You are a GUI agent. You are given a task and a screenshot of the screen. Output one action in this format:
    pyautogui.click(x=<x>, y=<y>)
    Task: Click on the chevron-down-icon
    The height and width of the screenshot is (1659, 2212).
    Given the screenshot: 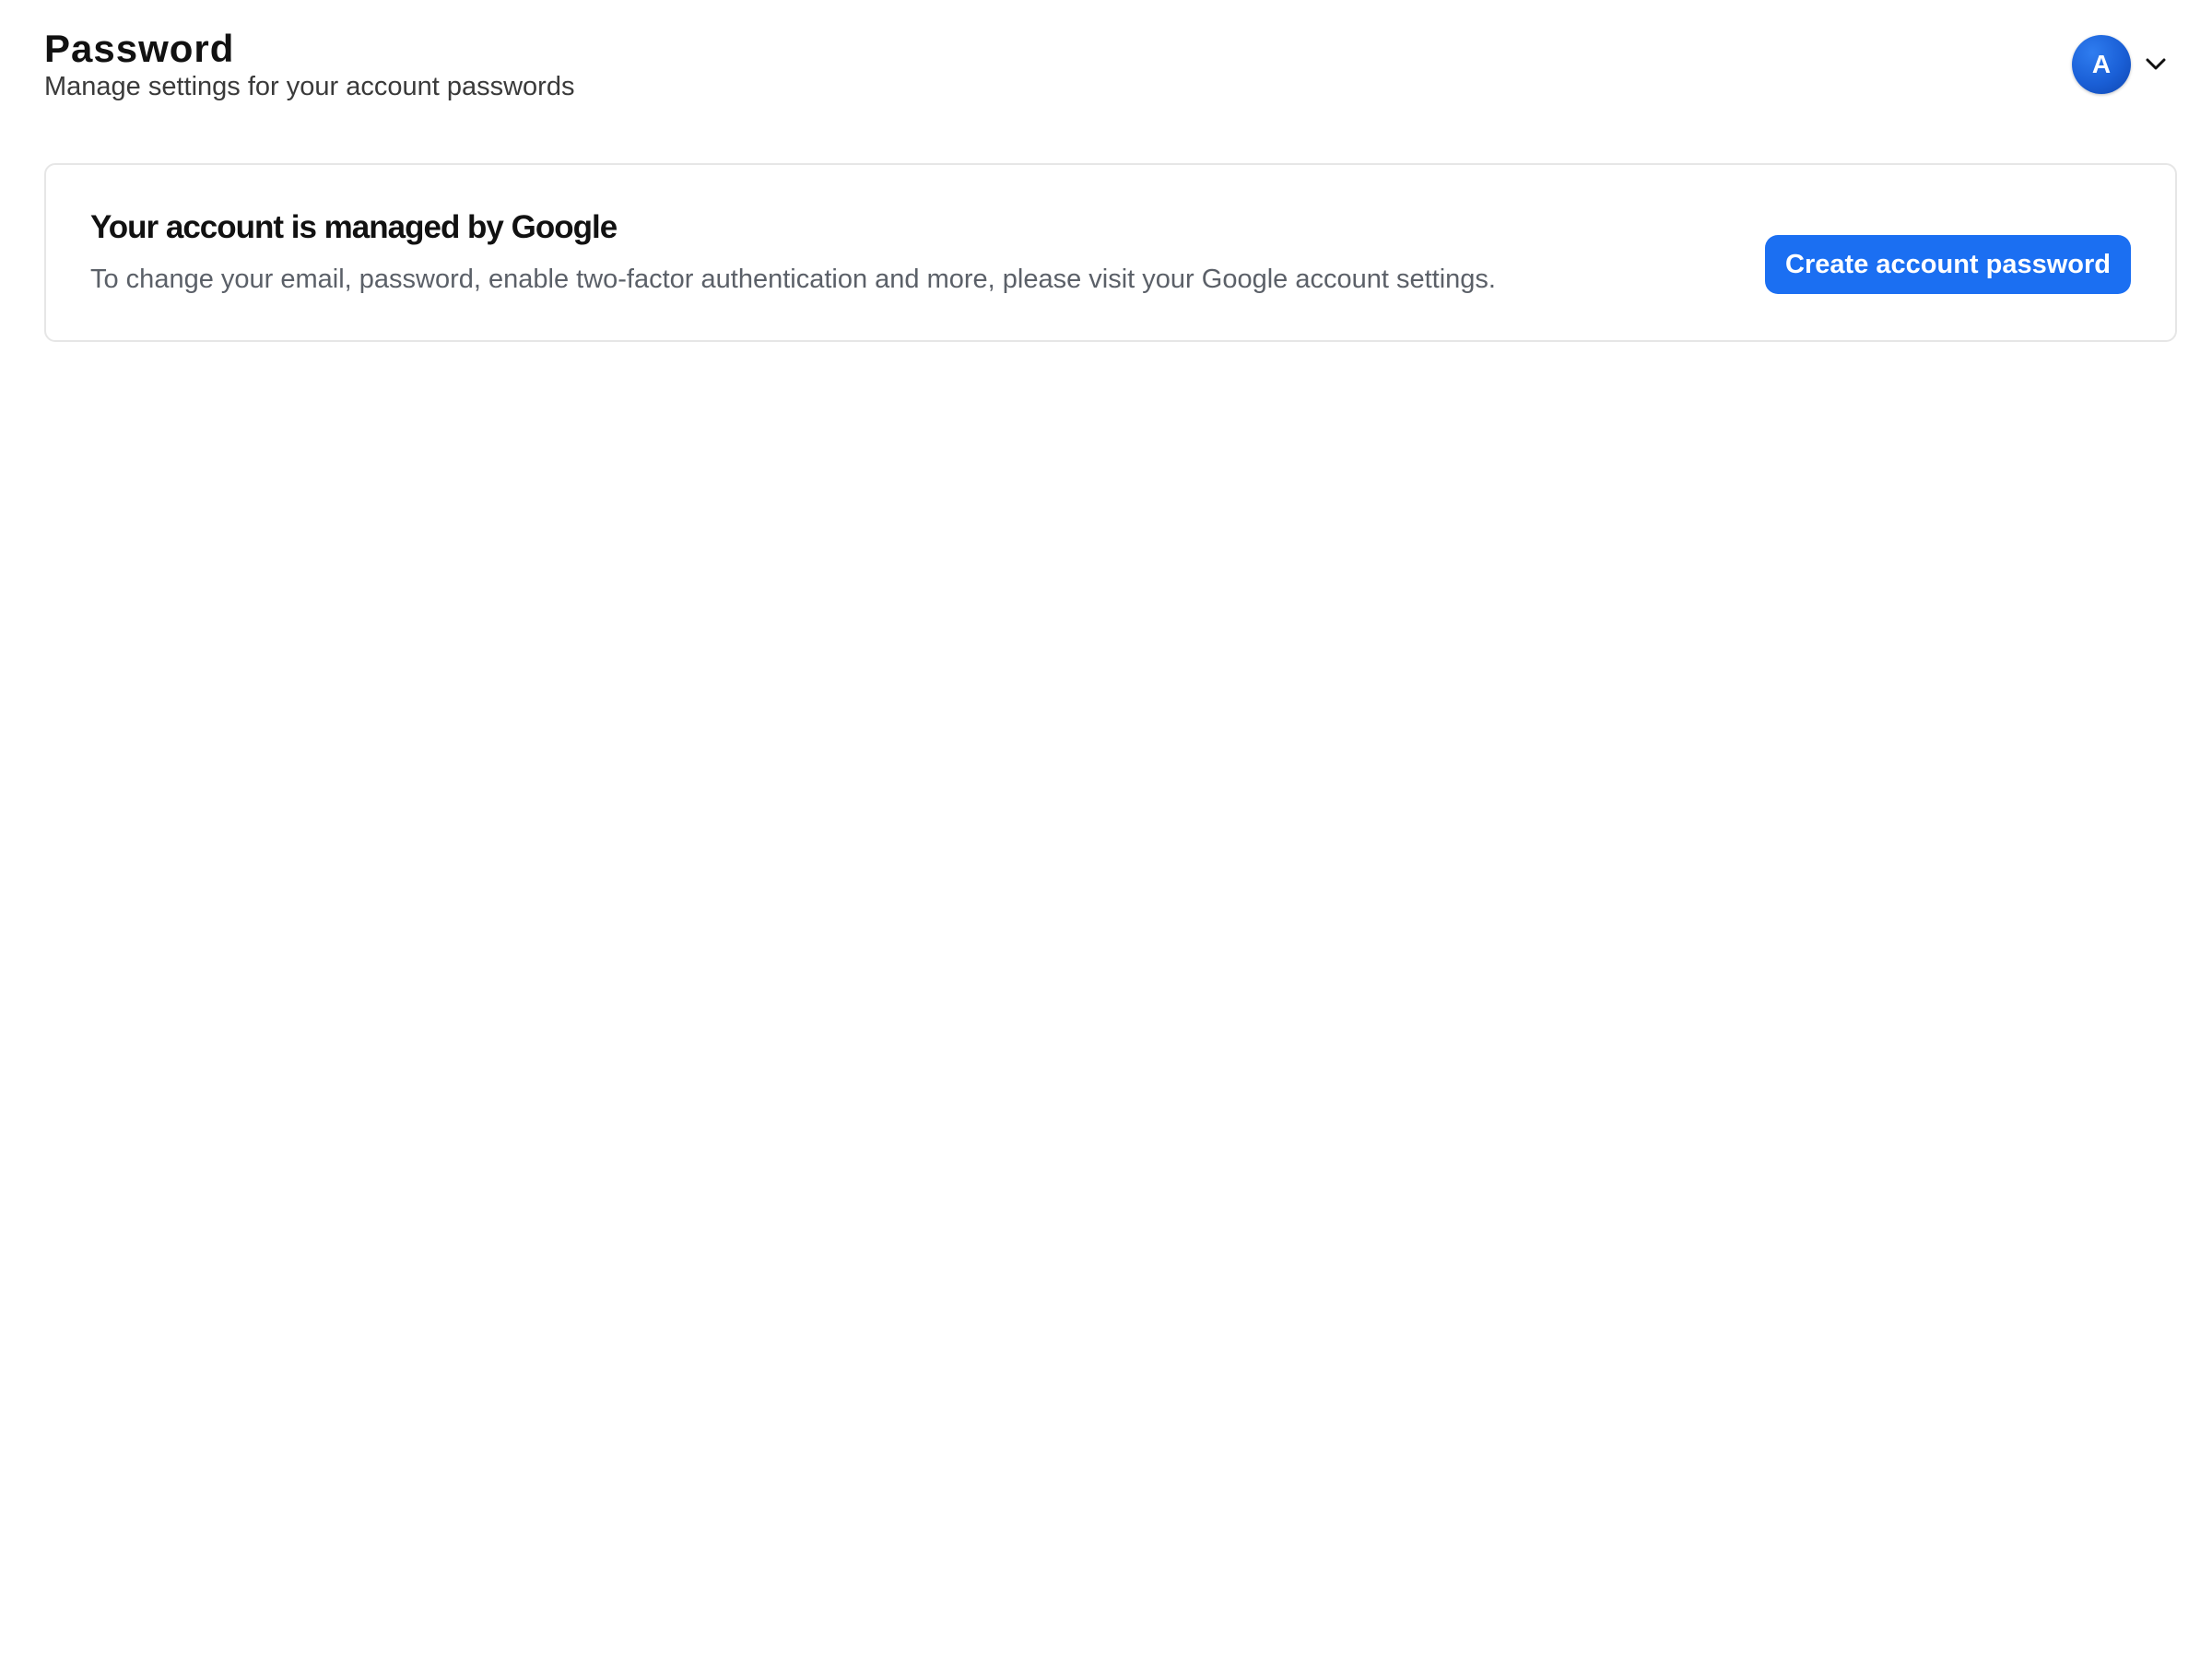 What is the action you would take?
    pyautogui.click(x=2156, y=64)
    